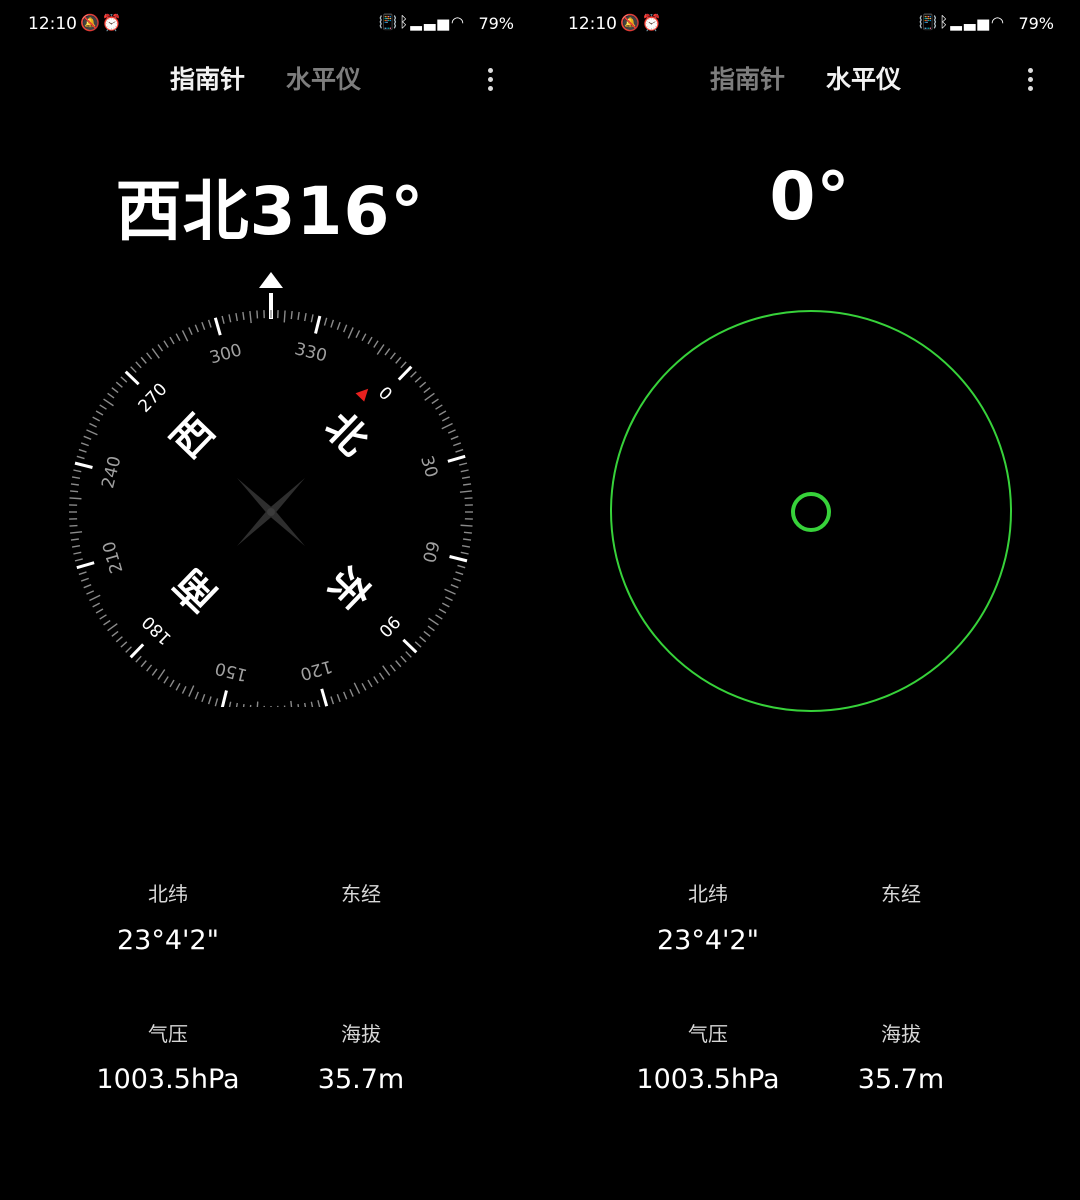 The height and width of the screenshot is (1200, 1080). Describe the element at coordinates (346, 434) in the screenshot. I see `cardinal-north: 北` at that location.